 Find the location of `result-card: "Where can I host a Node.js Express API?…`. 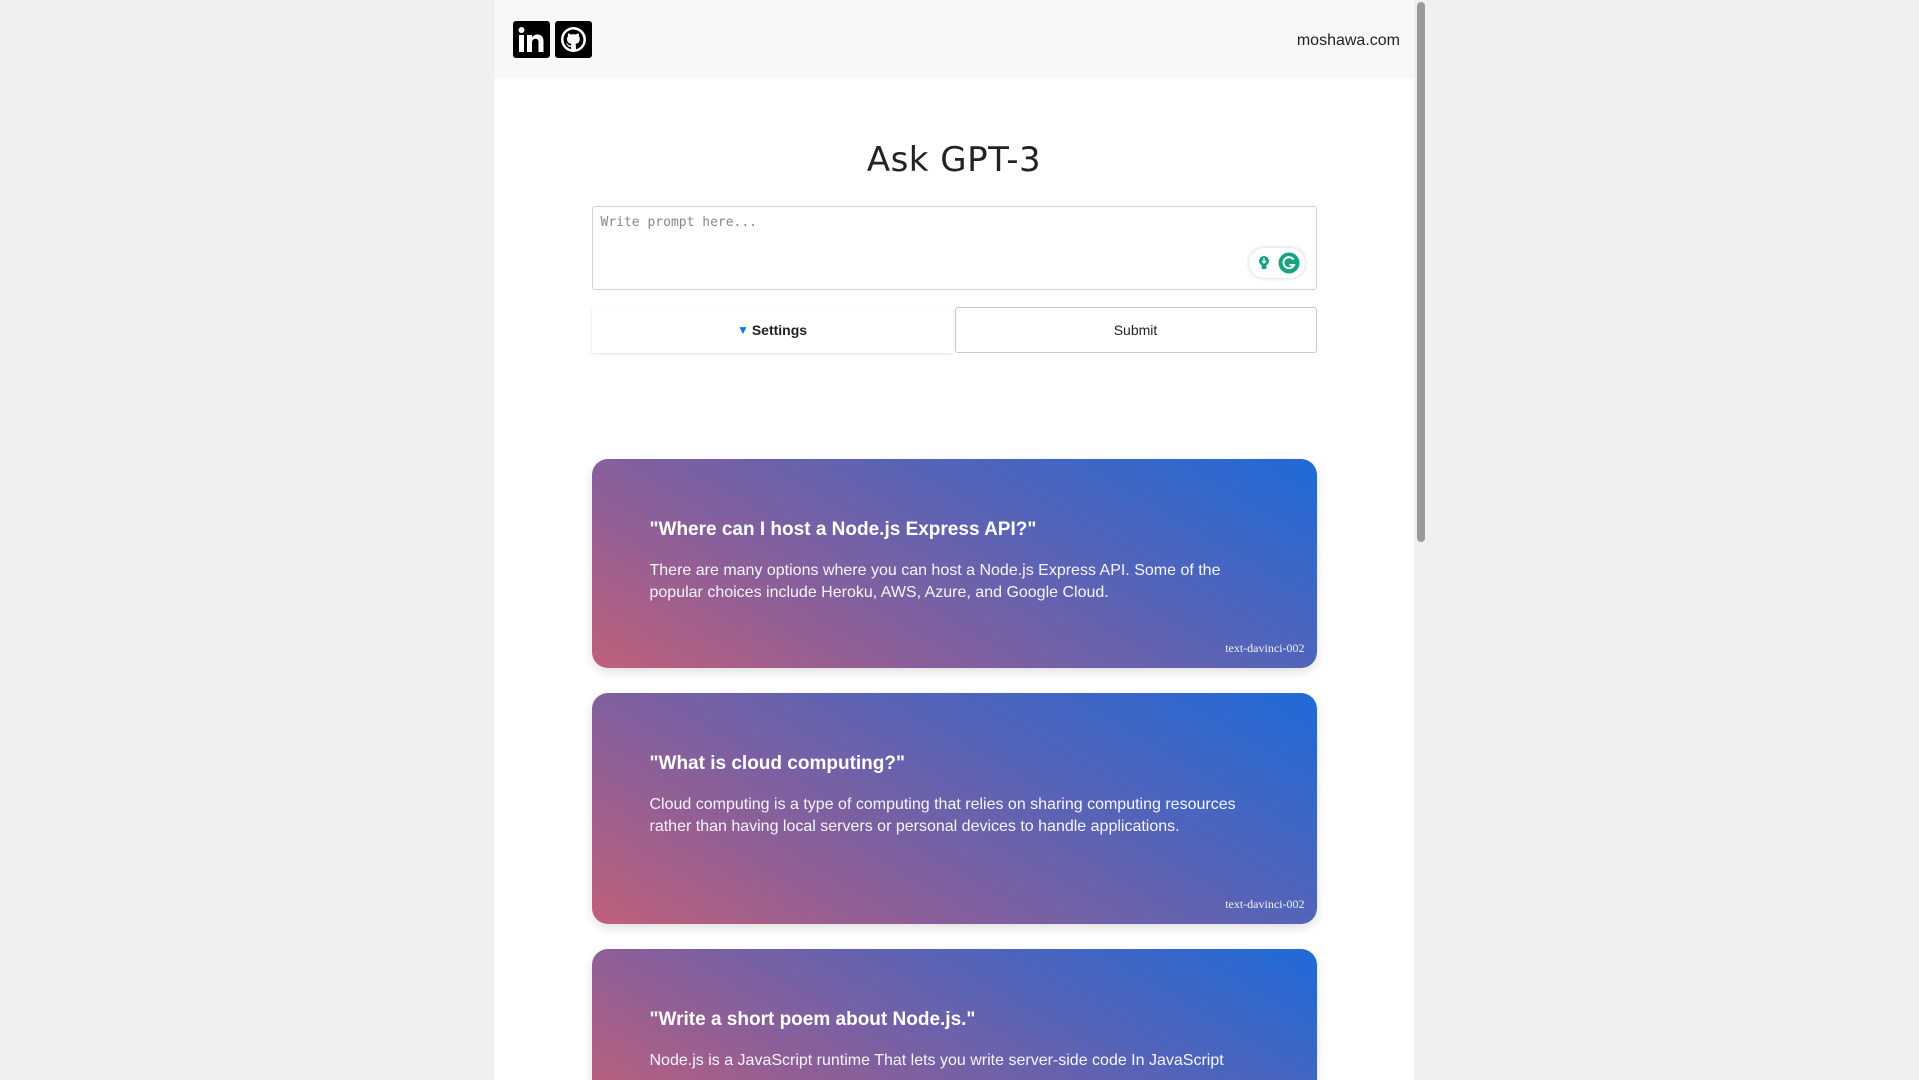

result-card: "Where can I host a Node.js Express API?… is located at coordinates (954, 563).